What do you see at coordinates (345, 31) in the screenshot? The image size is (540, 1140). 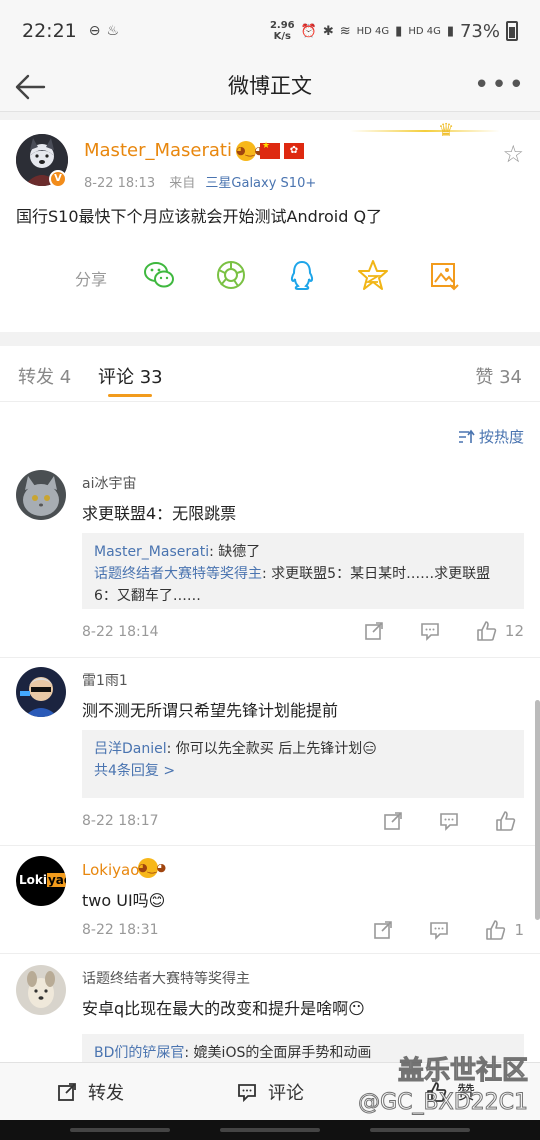 I see `wifi-icon: ≋` at bounding box center [345, 31].